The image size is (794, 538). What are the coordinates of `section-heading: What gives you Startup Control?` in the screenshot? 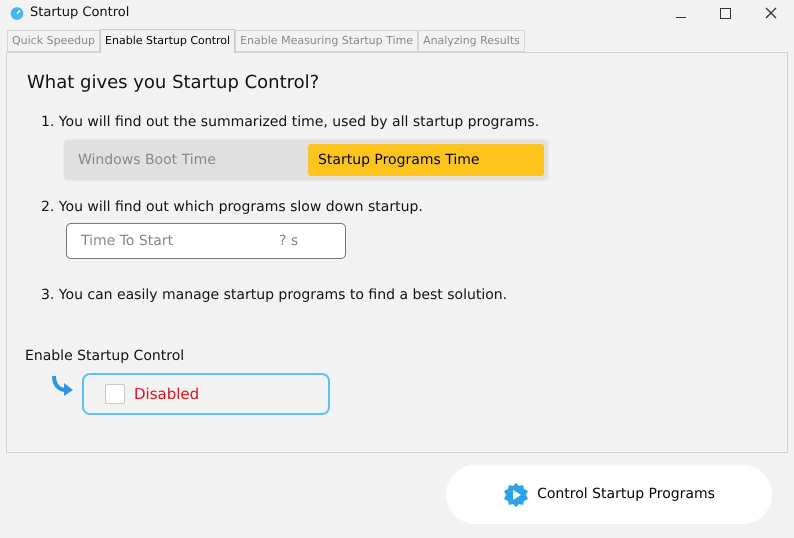 It's located at (173, 83).